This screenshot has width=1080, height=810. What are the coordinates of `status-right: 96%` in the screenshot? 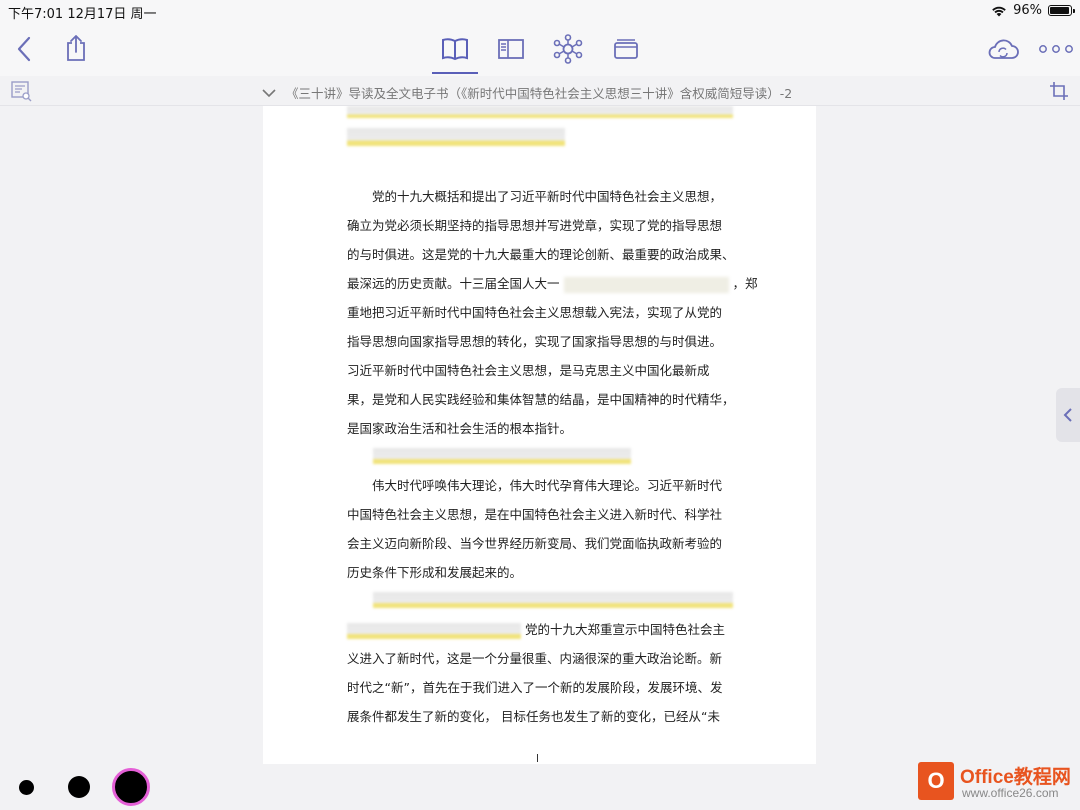 It's located at (1033, 10).